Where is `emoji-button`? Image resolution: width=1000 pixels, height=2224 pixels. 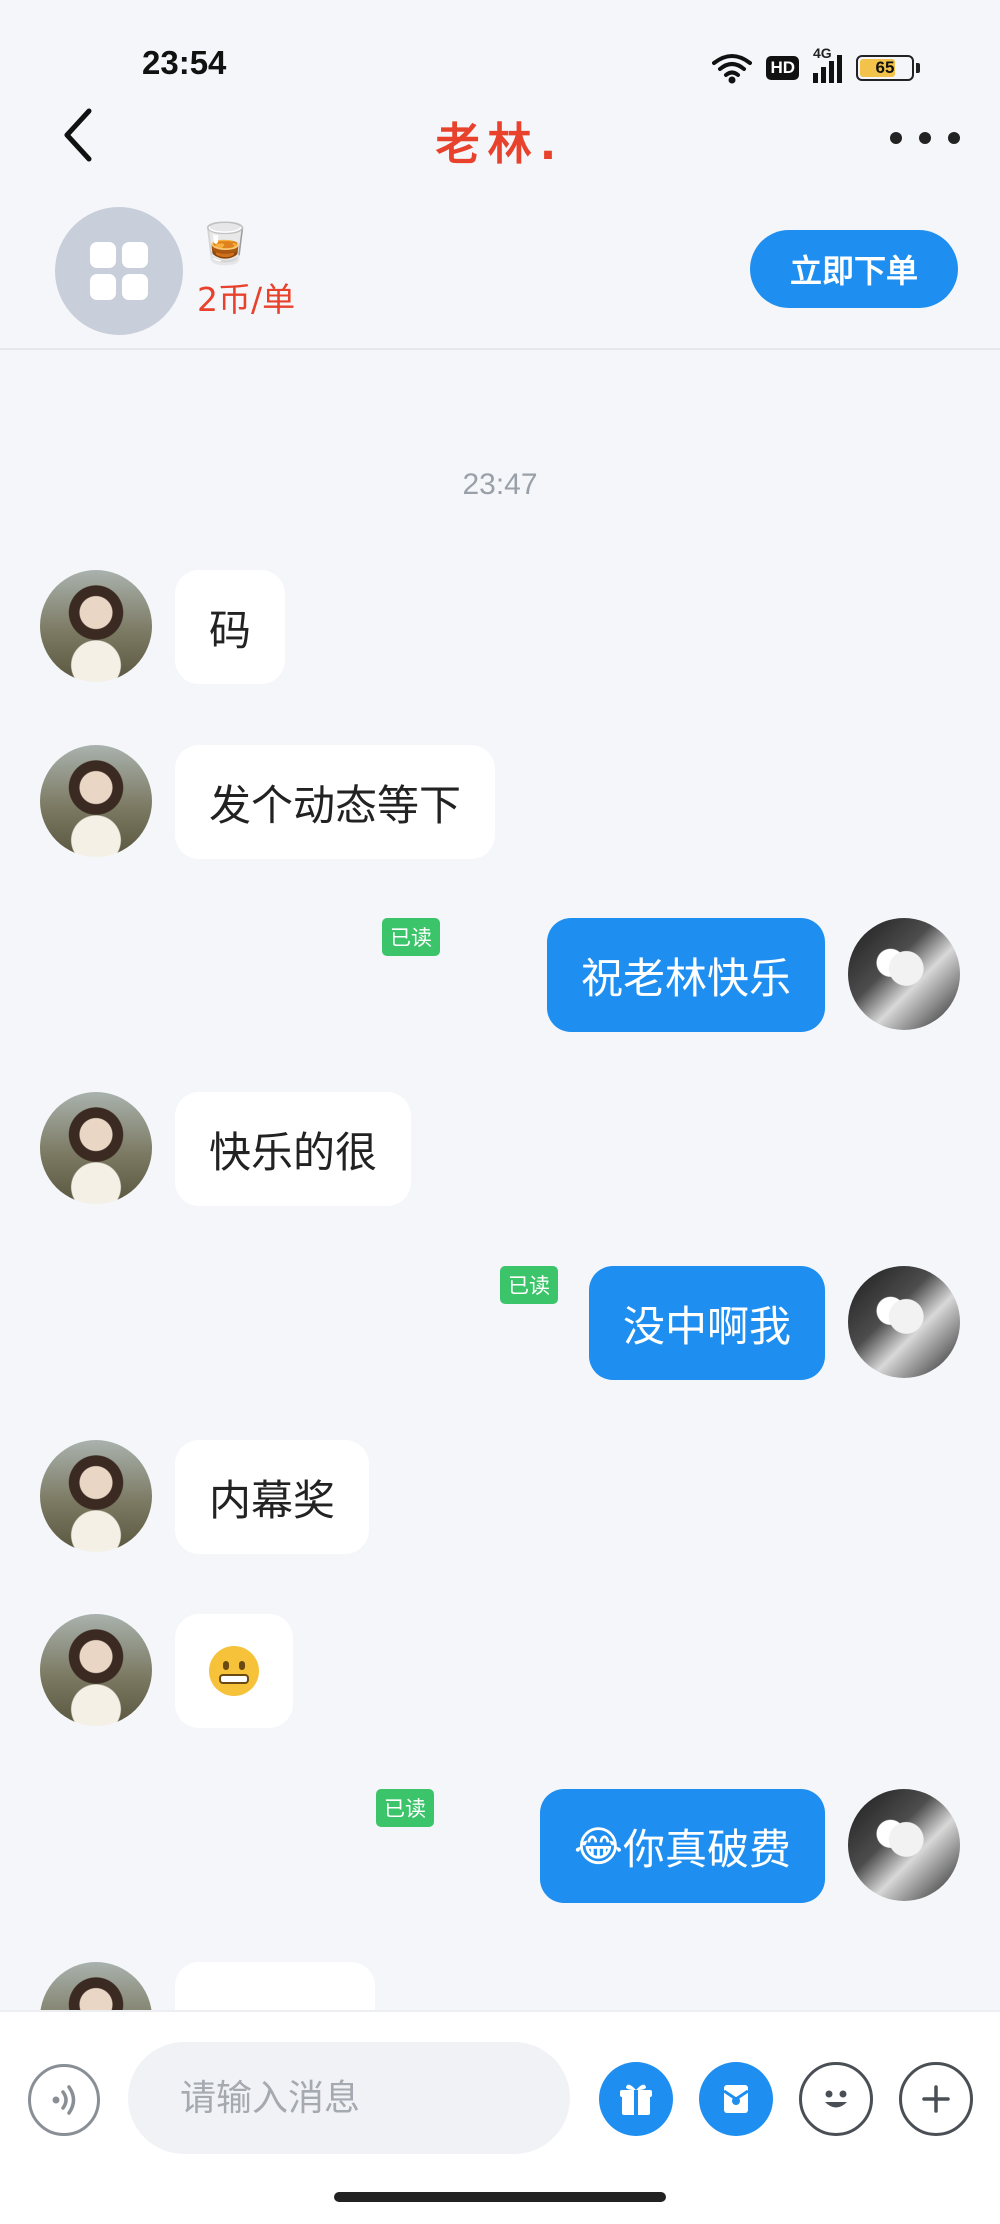 emoji-button is located at coordinates (836, 2099).